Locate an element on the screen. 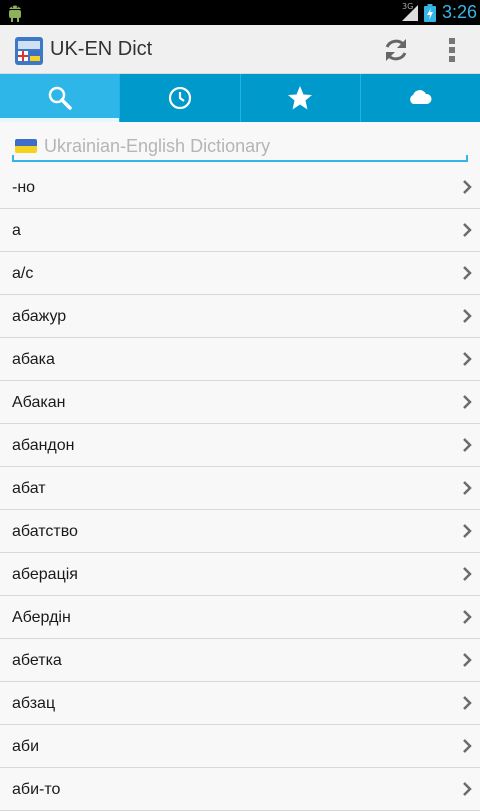 The image size is (480, 811). network-type: 3G is located at coordinates (408, 6).